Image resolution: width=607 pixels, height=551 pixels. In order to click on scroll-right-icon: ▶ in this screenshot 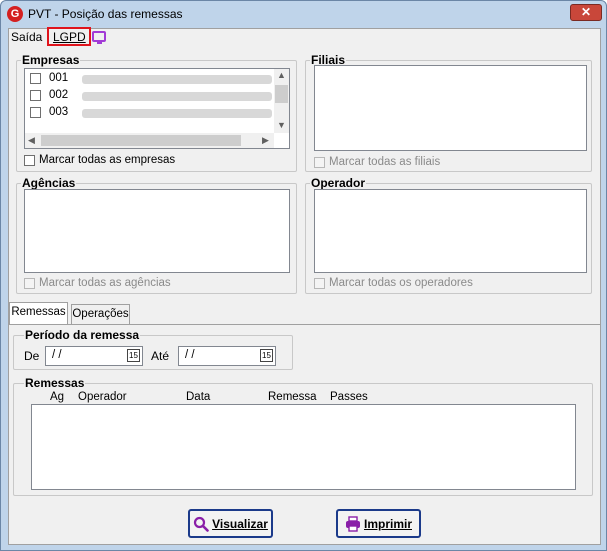, I will do `click(265, 140)`.